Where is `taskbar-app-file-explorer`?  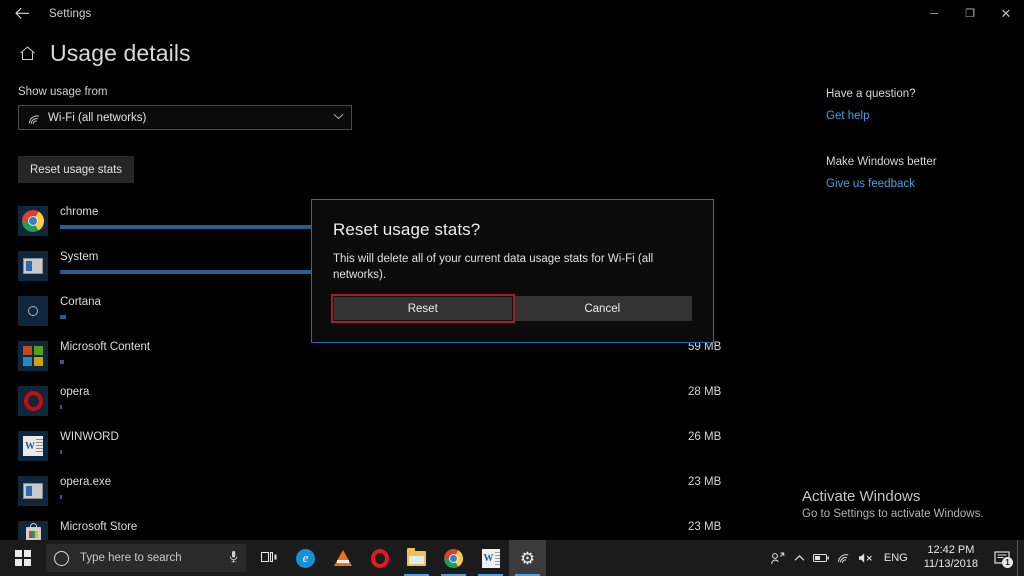
taskbar-app-file-explorer is located at coordinates (416, 558).